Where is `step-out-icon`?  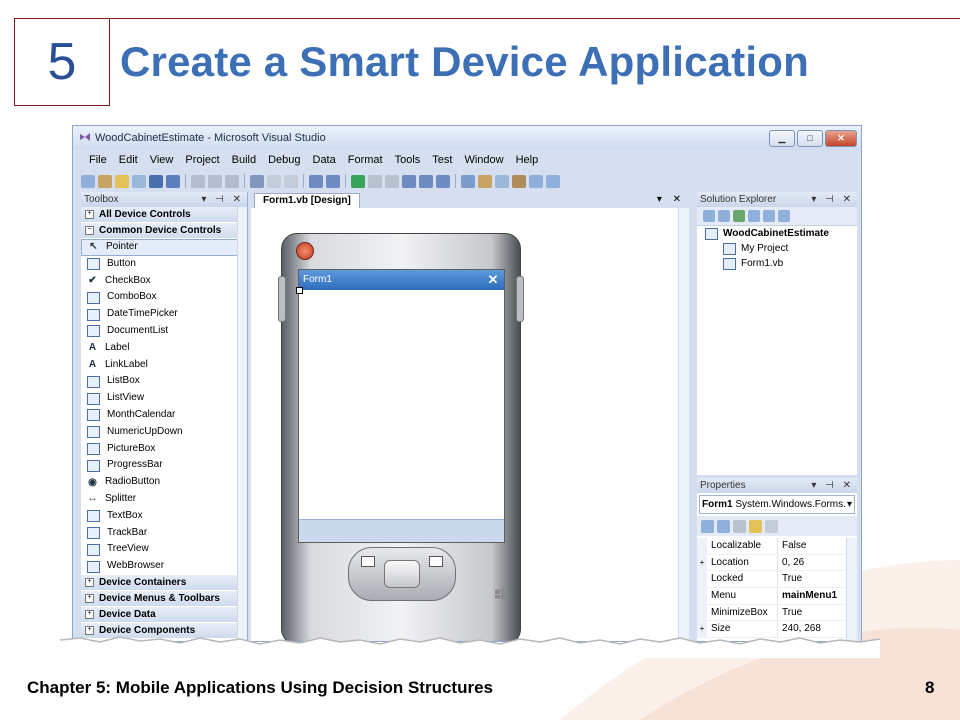 step-out-icon is located at coordinates (443, 181).